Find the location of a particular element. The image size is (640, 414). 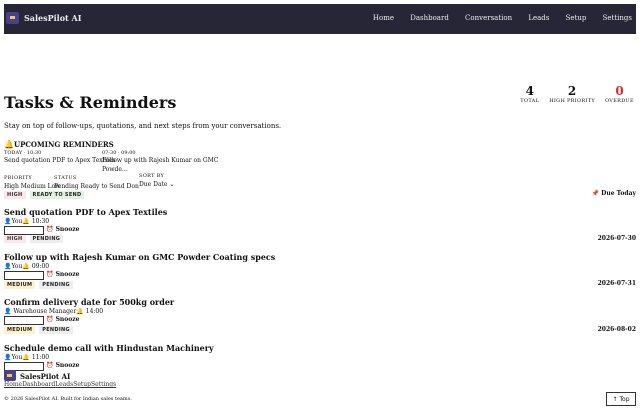

footer-links: HomeDashboardLeadsSetupSettings is located at coordinates (60, 384).